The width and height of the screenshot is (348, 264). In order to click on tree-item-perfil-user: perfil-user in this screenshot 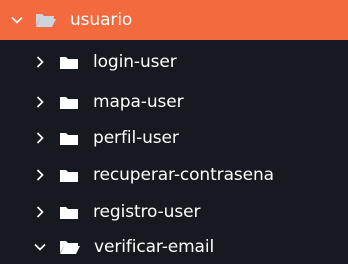, I will do `click(176, 138)`.